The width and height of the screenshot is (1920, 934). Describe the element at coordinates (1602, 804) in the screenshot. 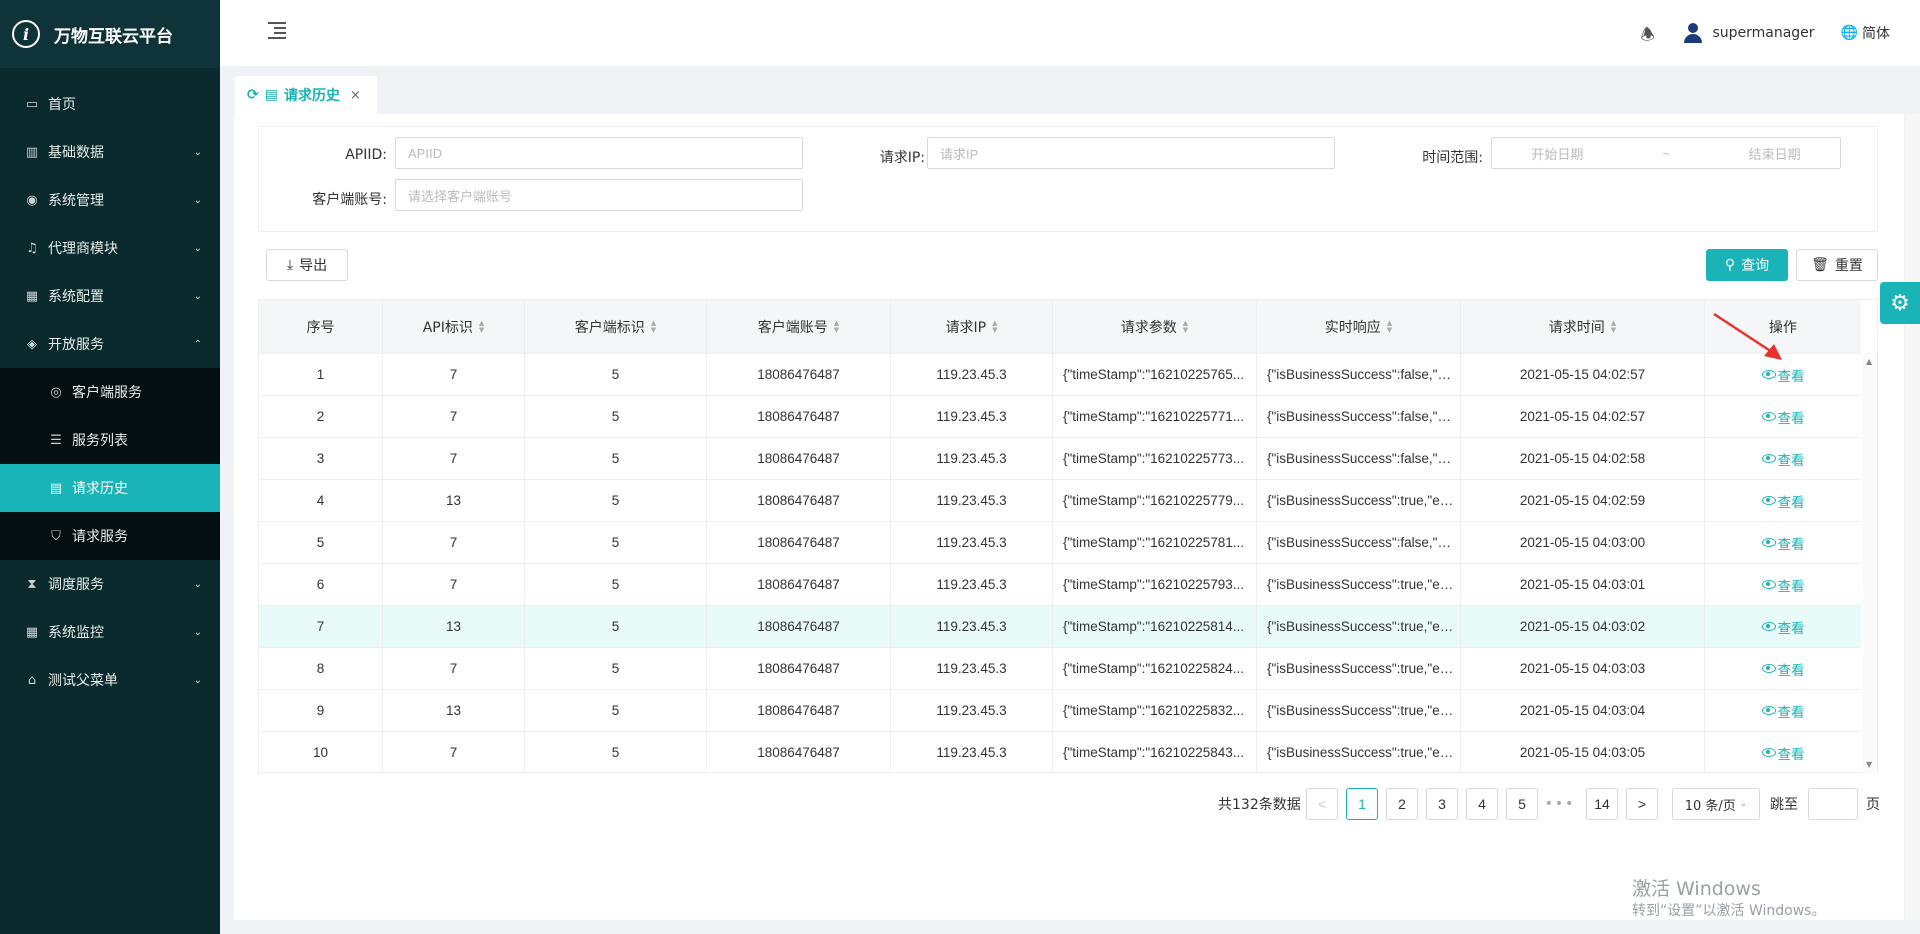

I see `page-last: 14` at that location.